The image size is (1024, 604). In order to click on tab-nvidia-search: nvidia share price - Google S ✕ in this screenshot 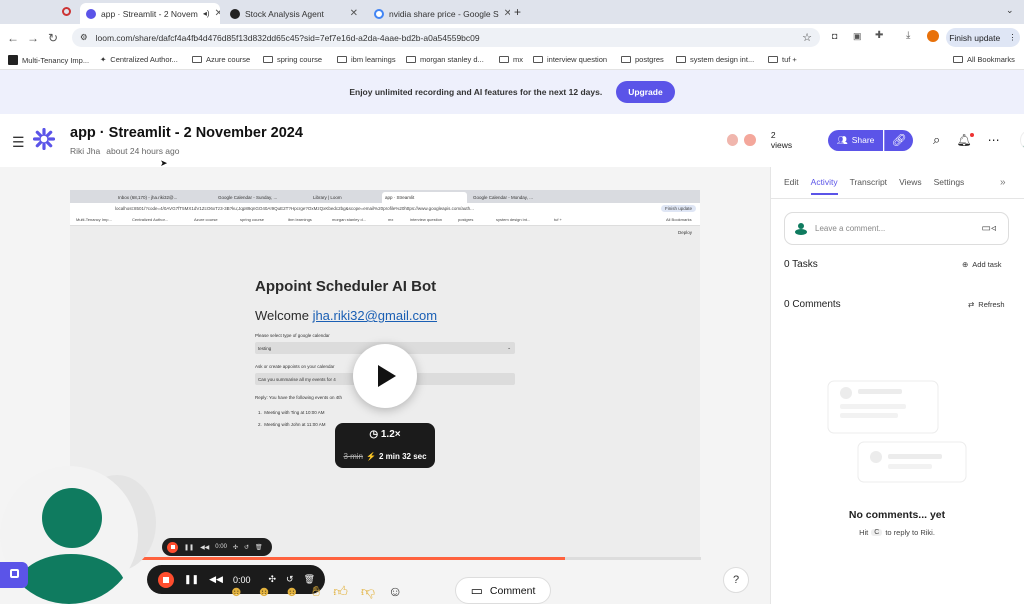, I will do `click(439, 13)`.